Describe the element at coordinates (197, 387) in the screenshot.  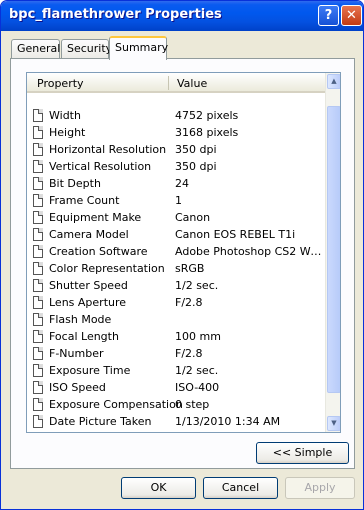
I see `property-value: ISO-400` at that location.